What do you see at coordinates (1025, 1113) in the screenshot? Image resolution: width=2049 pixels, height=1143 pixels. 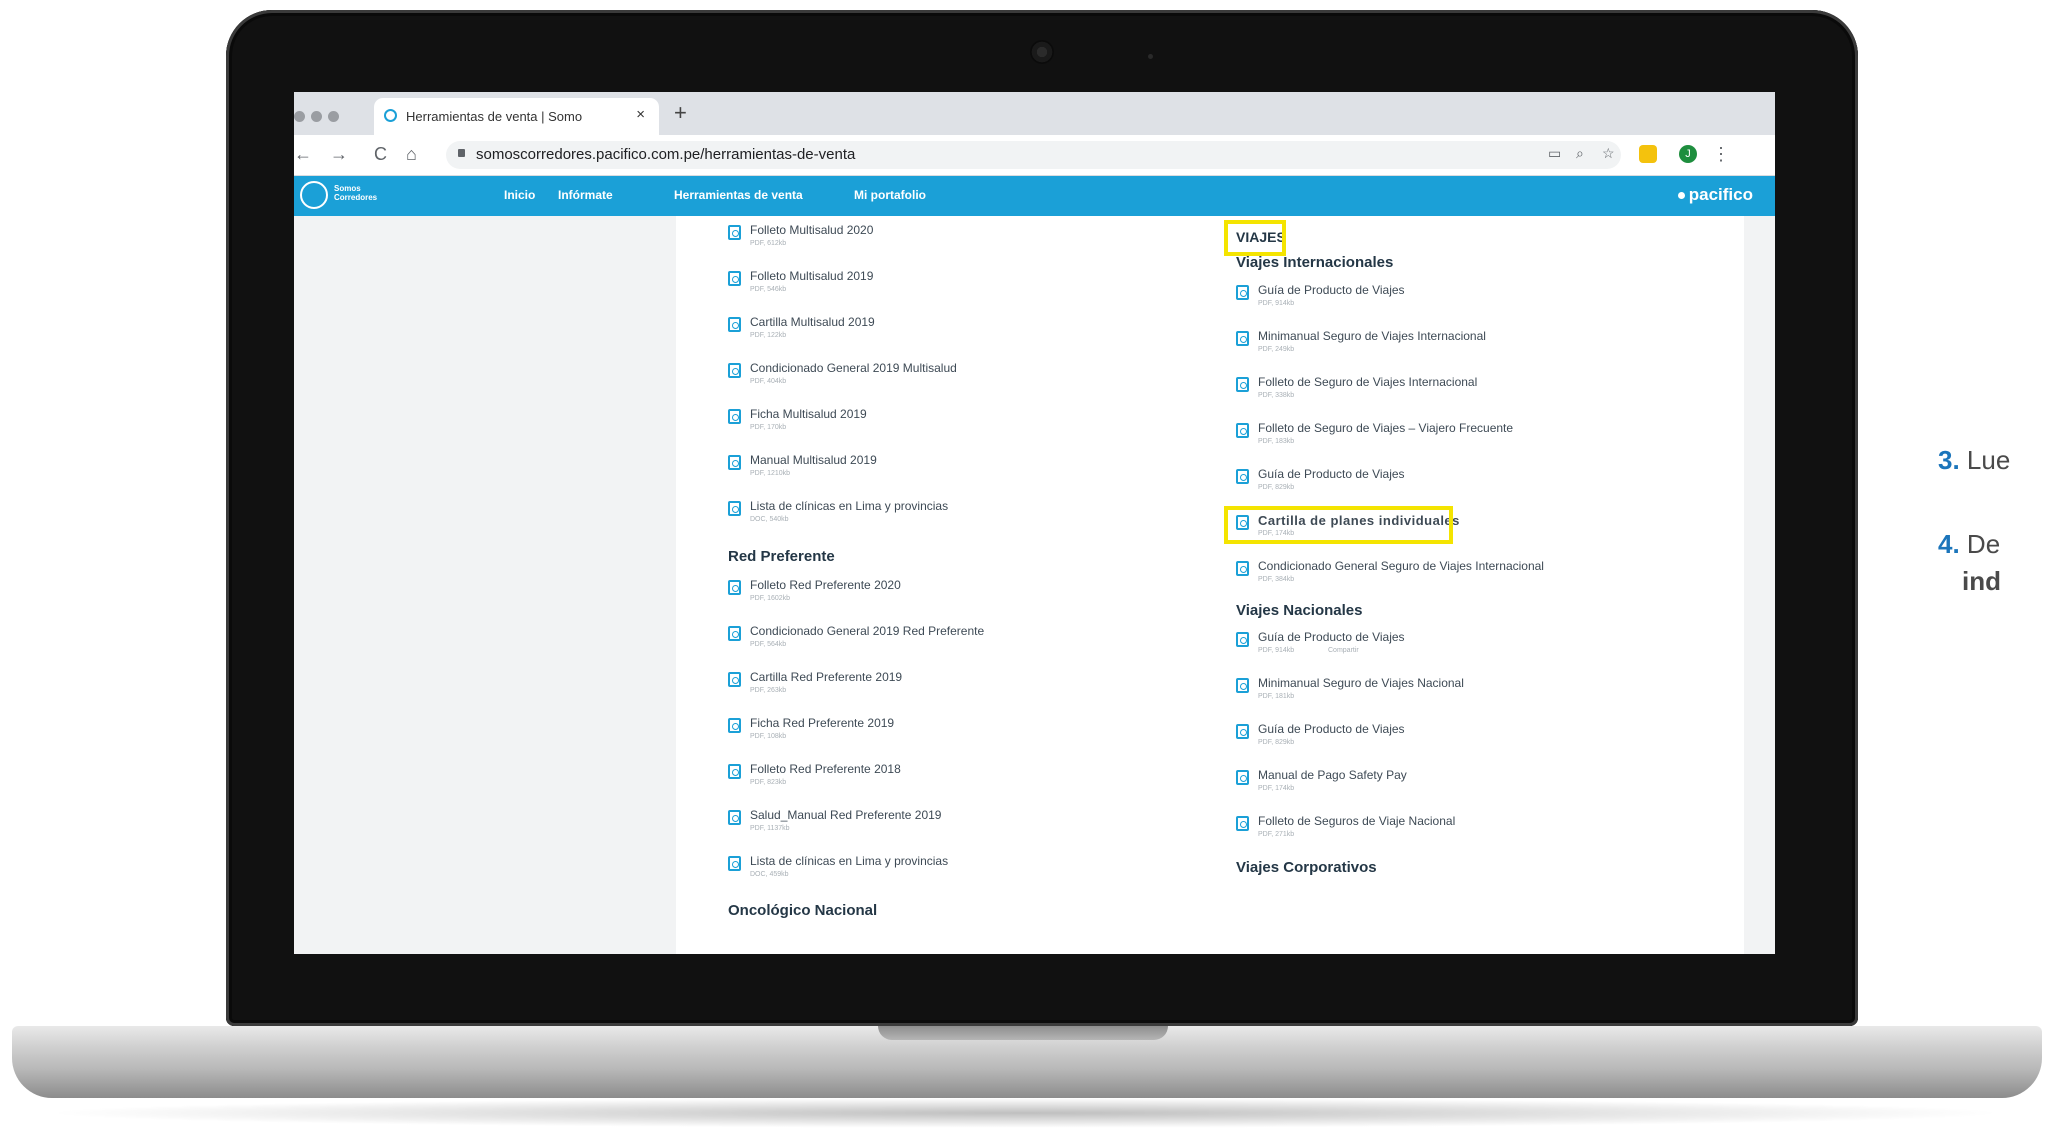 I see `laptop-shadow` at bounding box center [1025, 1113].